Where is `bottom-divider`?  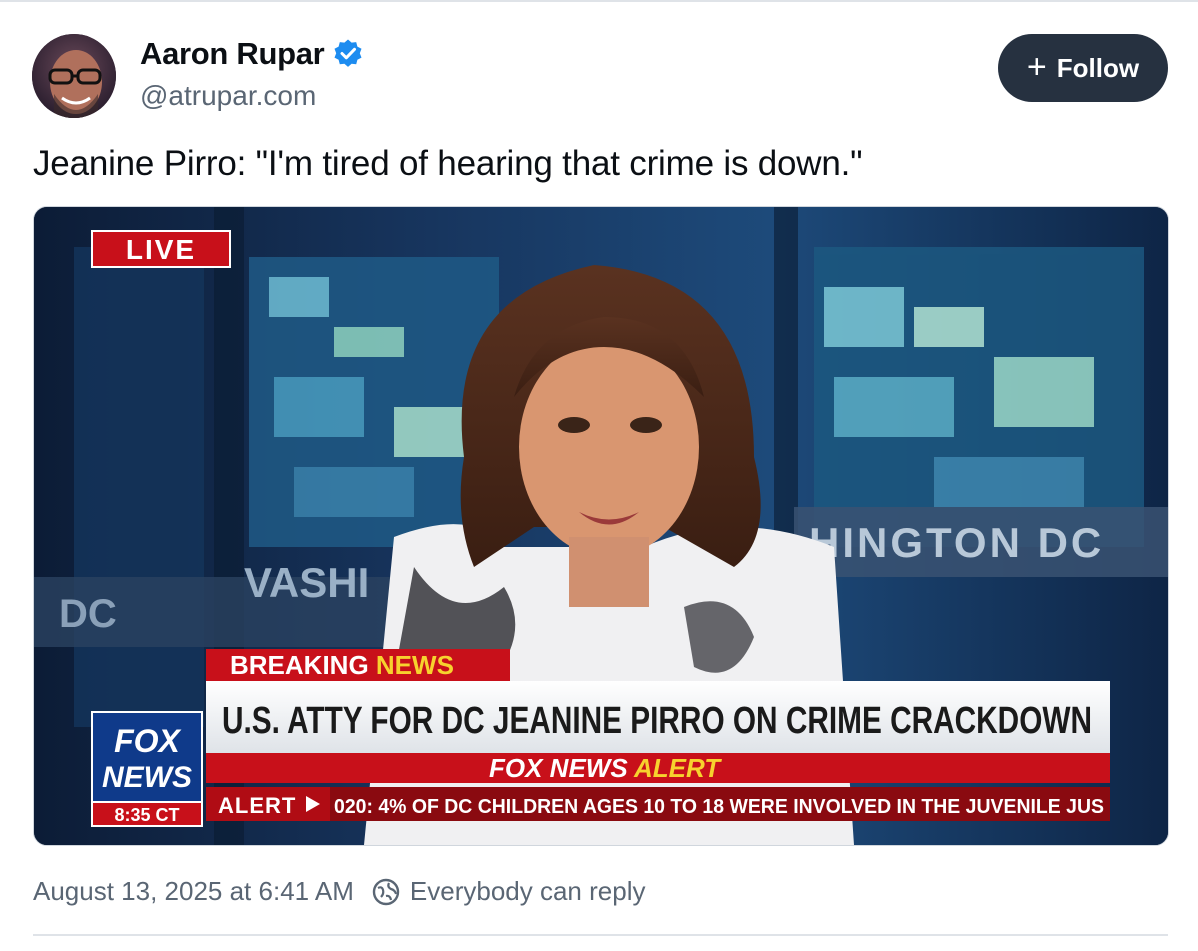 bottom-divider is located at coordinates (600, 935).